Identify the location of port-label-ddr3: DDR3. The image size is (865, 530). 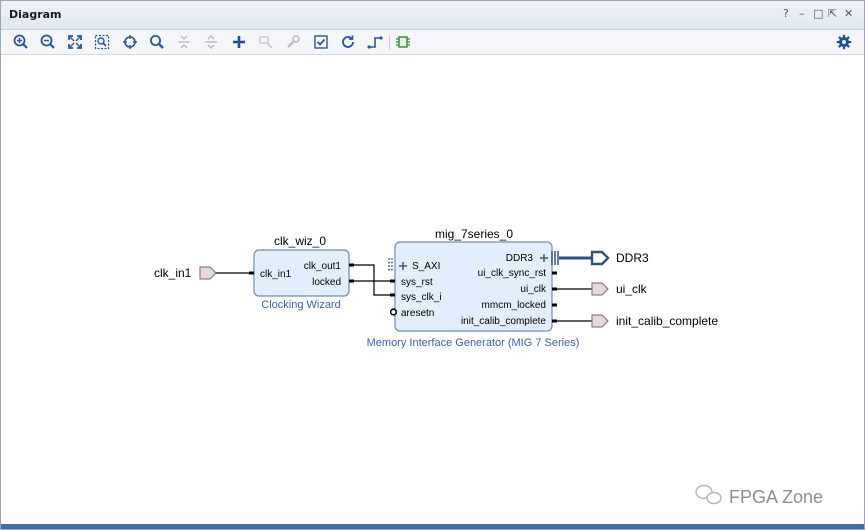
(632, 258).